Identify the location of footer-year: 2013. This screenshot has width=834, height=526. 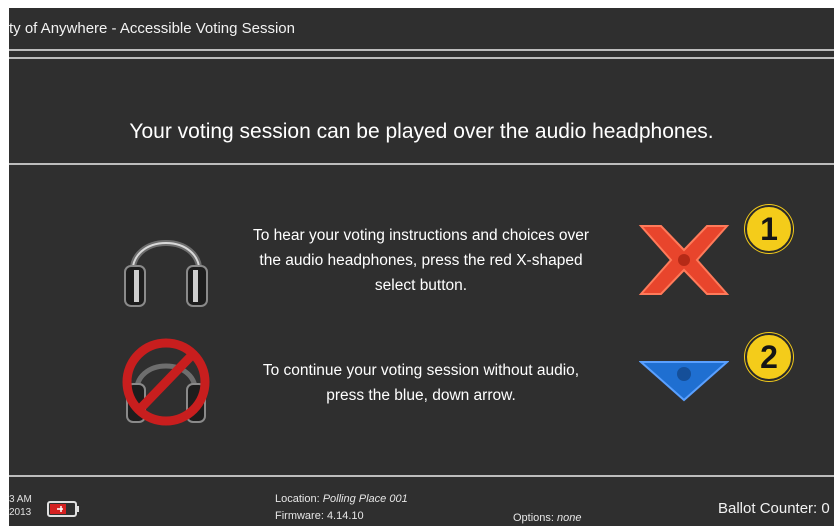
(20, 512).